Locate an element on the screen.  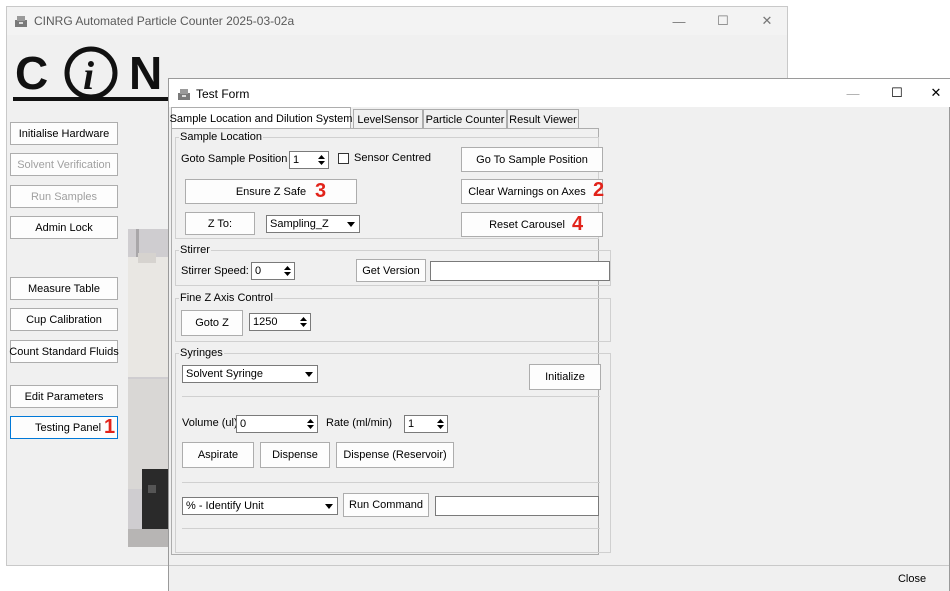
initialise-hardware-button: Initialise Hardware is located at coordinates (64, 133).